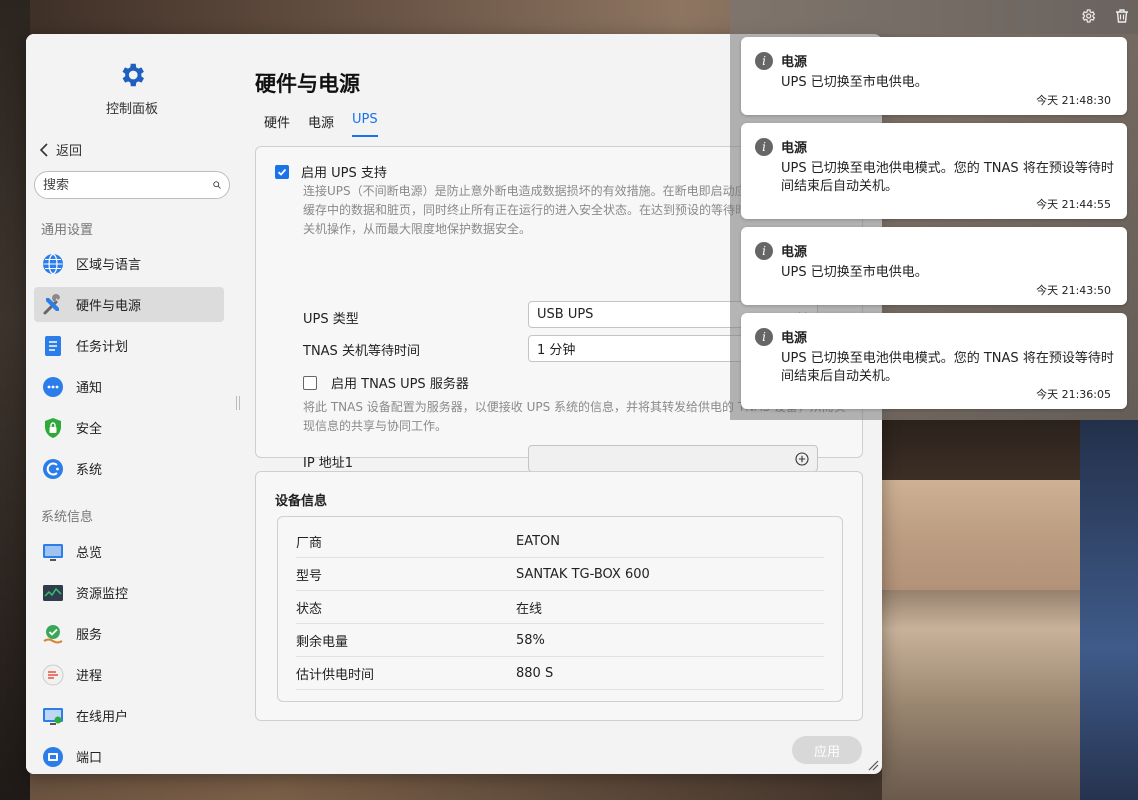 Image resolution: width=1138 pixels, height=800 pixels. Describe the element at coordinates (69, 151) in the screenshot. I see `back-label: 返回` at that location.